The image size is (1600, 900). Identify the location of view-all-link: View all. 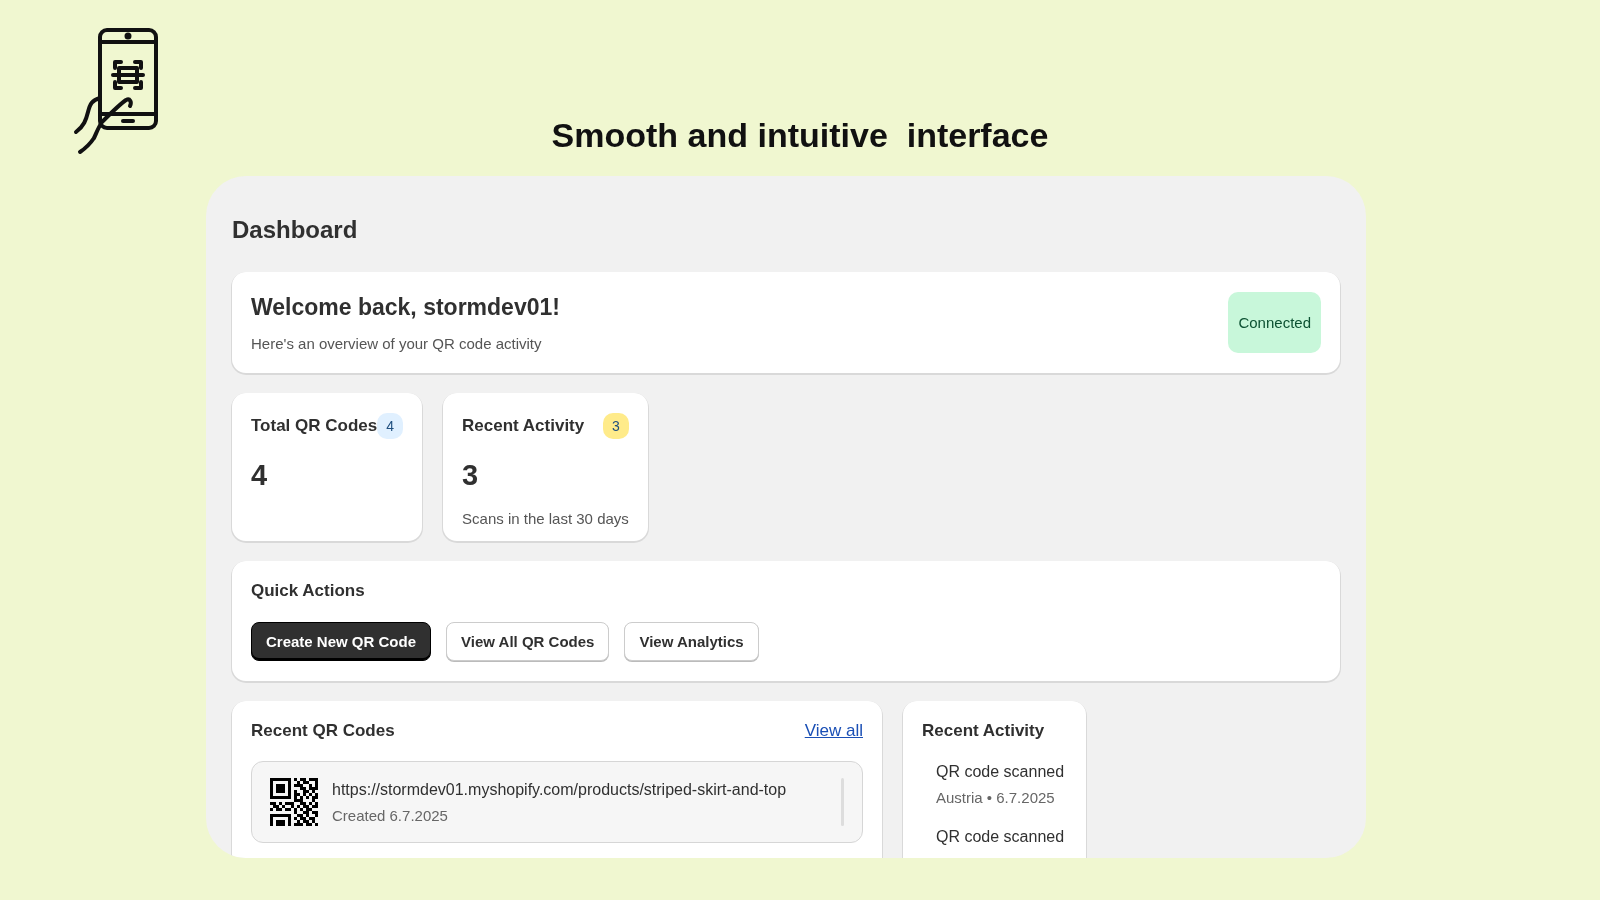
(833, 731).